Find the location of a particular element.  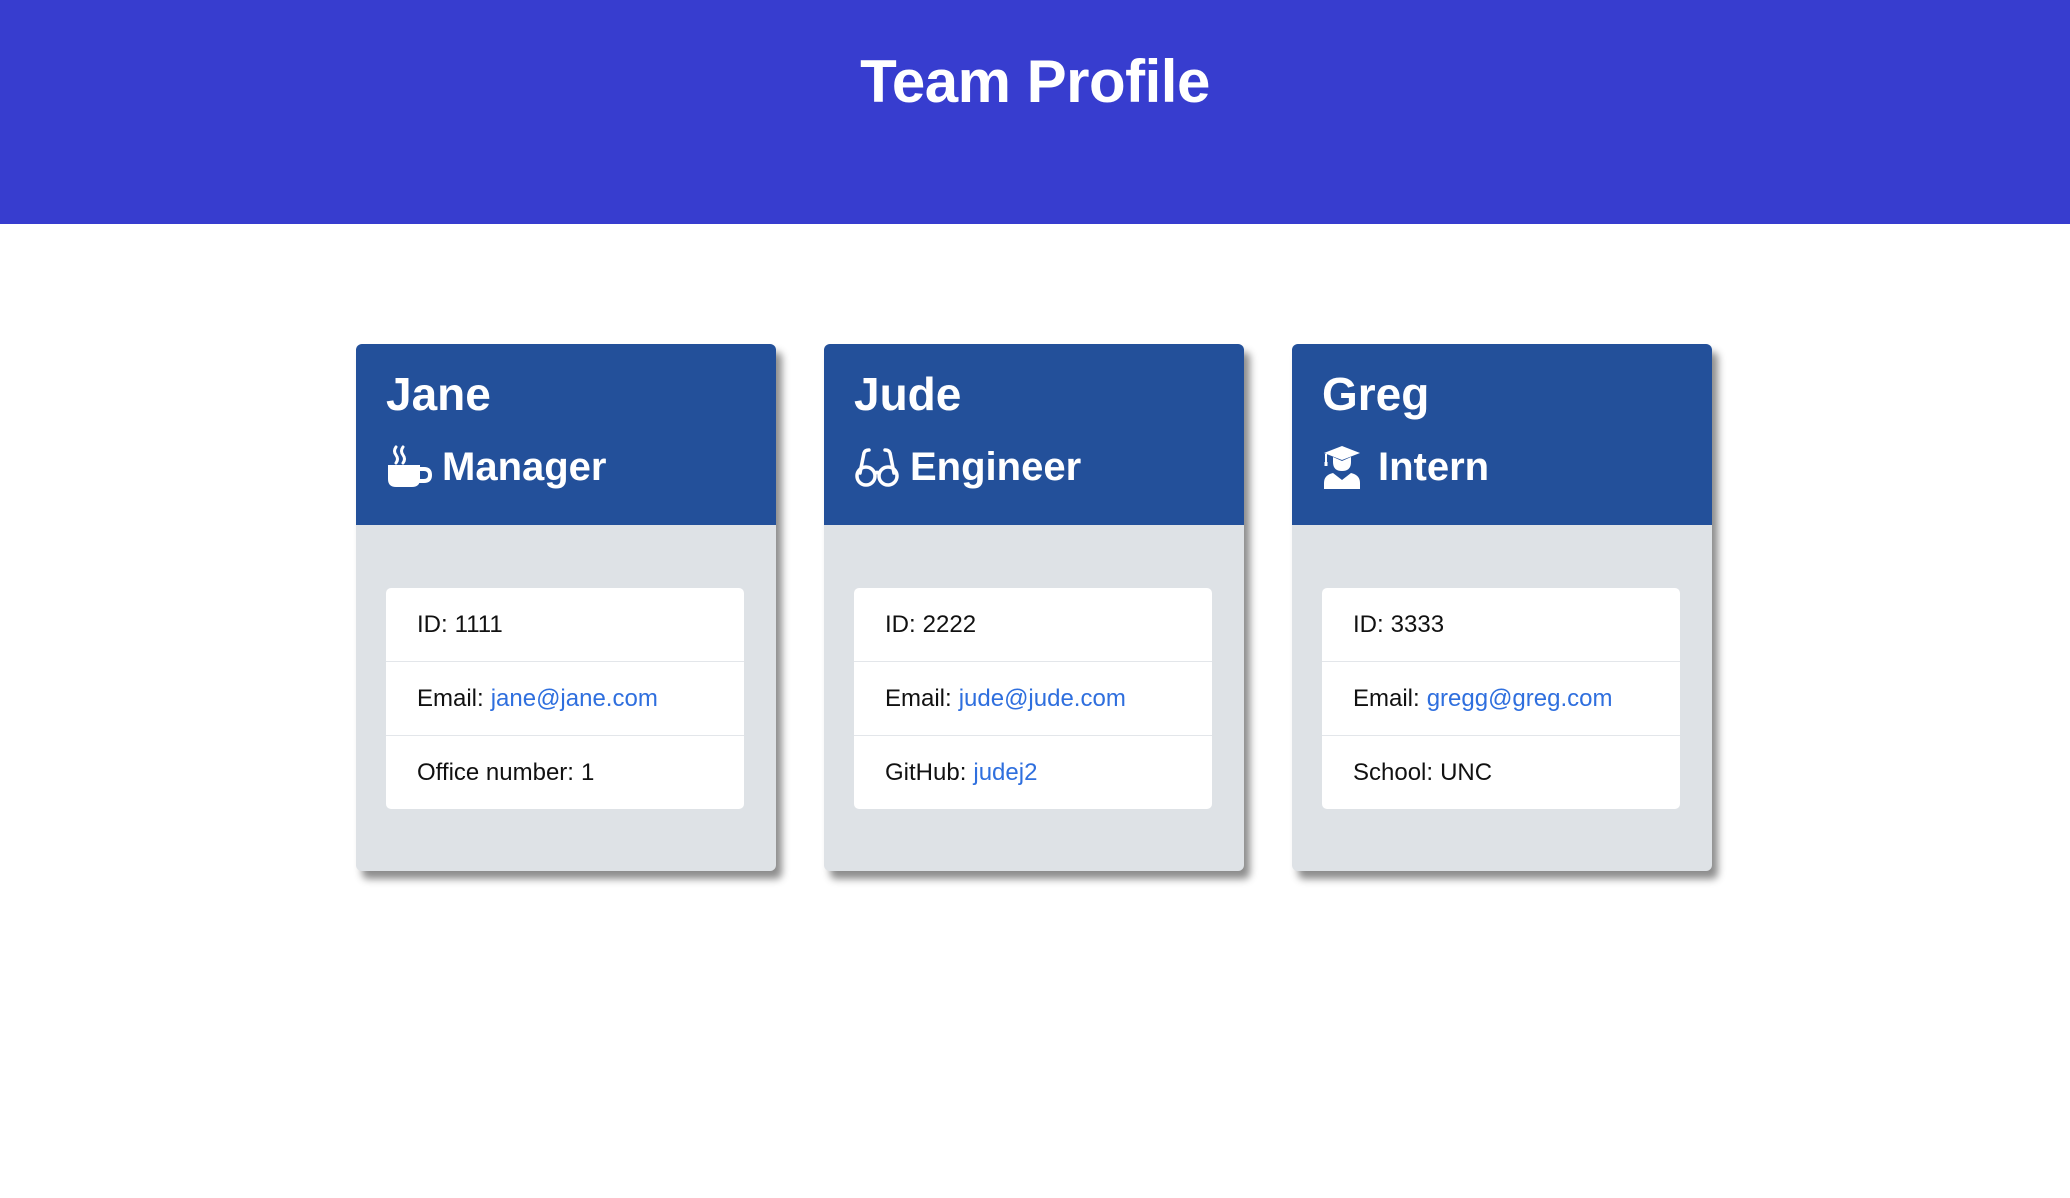

office-number-value: 1 is located at coordinates (587, 772).